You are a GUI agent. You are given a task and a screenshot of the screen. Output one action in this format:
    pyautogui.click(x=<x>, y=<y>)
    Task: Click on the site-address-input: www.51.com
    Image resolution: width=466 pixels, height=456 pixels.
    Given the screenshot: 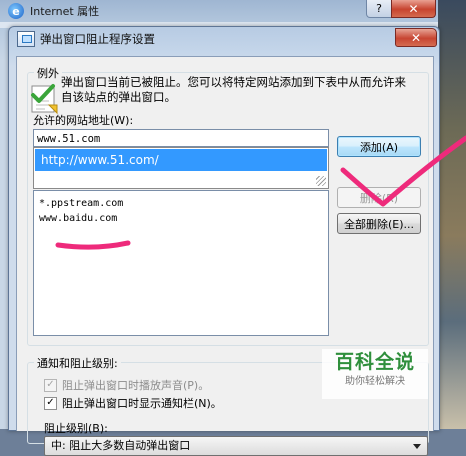 What is the action you would take?
    pyautogui.click(x=181, y=138)
    